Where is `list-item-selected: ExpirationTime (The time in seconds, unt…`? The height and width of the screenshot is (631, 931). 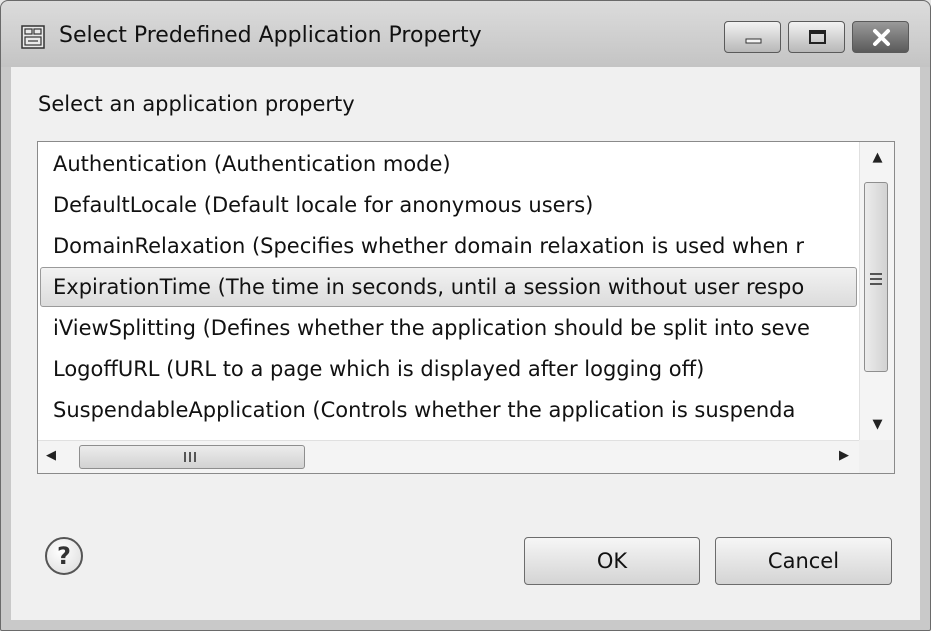 list-item-selected: ExpirationTime (The time in seconds, unt… is located at coordinates (448, 287).